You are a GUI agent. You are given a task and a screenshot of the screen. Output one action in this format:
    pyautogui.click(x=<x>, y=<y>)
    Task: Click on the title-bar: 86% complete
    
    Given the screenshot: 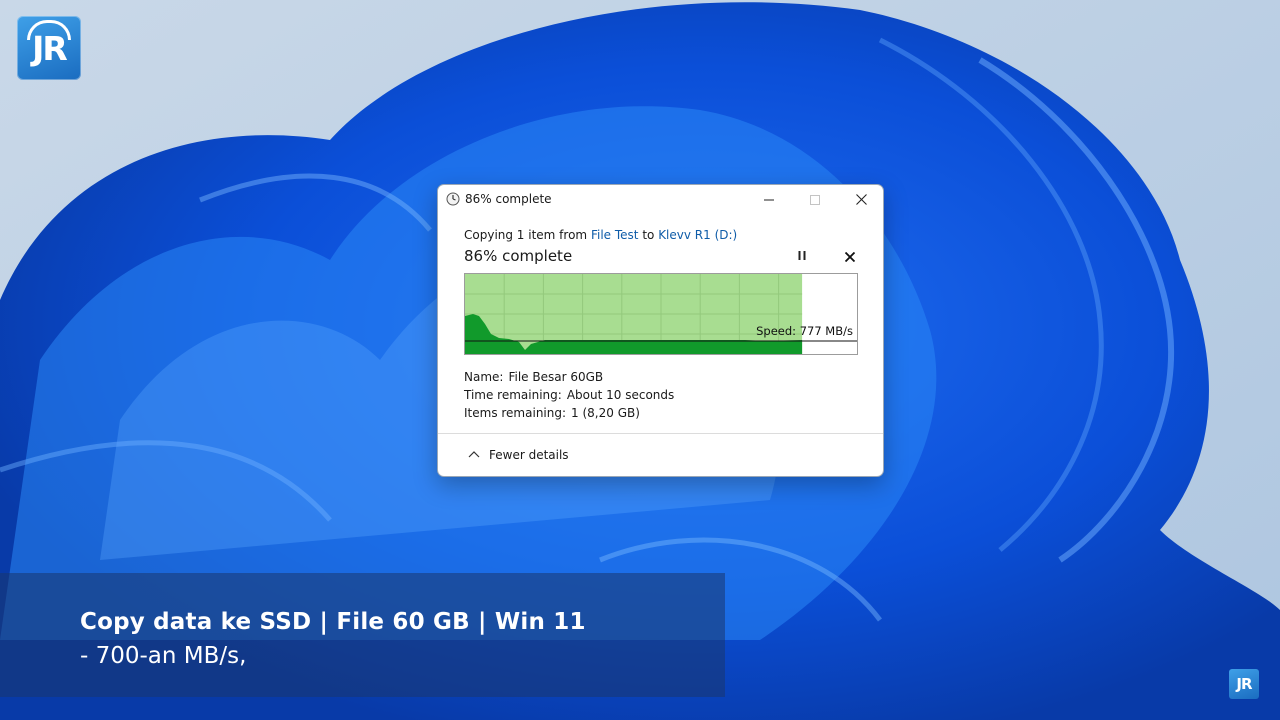 What is the action you would take?
    pyautogui.click(x=660, y=200)
    